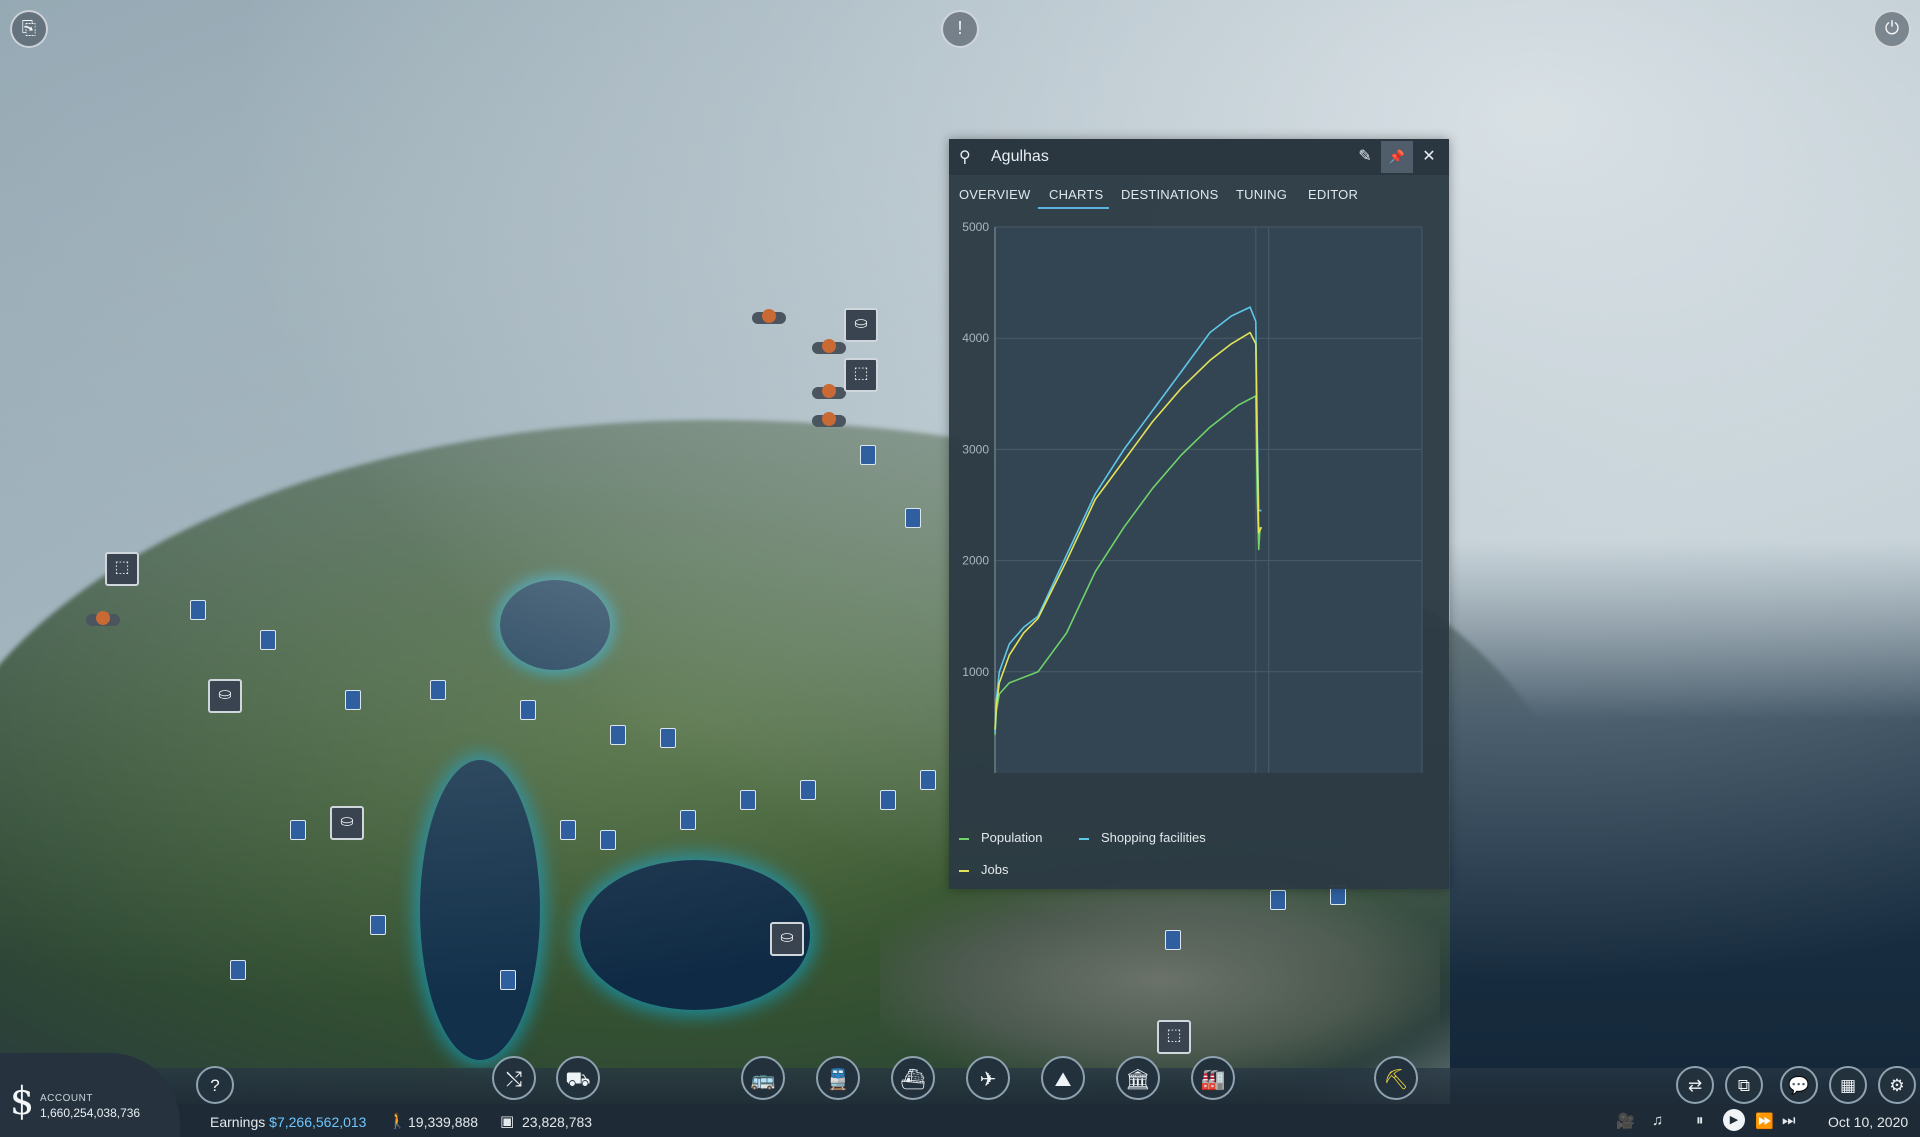 This screenshot has width=1920, height=1137. Describe the element at coordinates (443, 1122) in the screenshot. I see `passengers-value: 19,339,888` at that location.